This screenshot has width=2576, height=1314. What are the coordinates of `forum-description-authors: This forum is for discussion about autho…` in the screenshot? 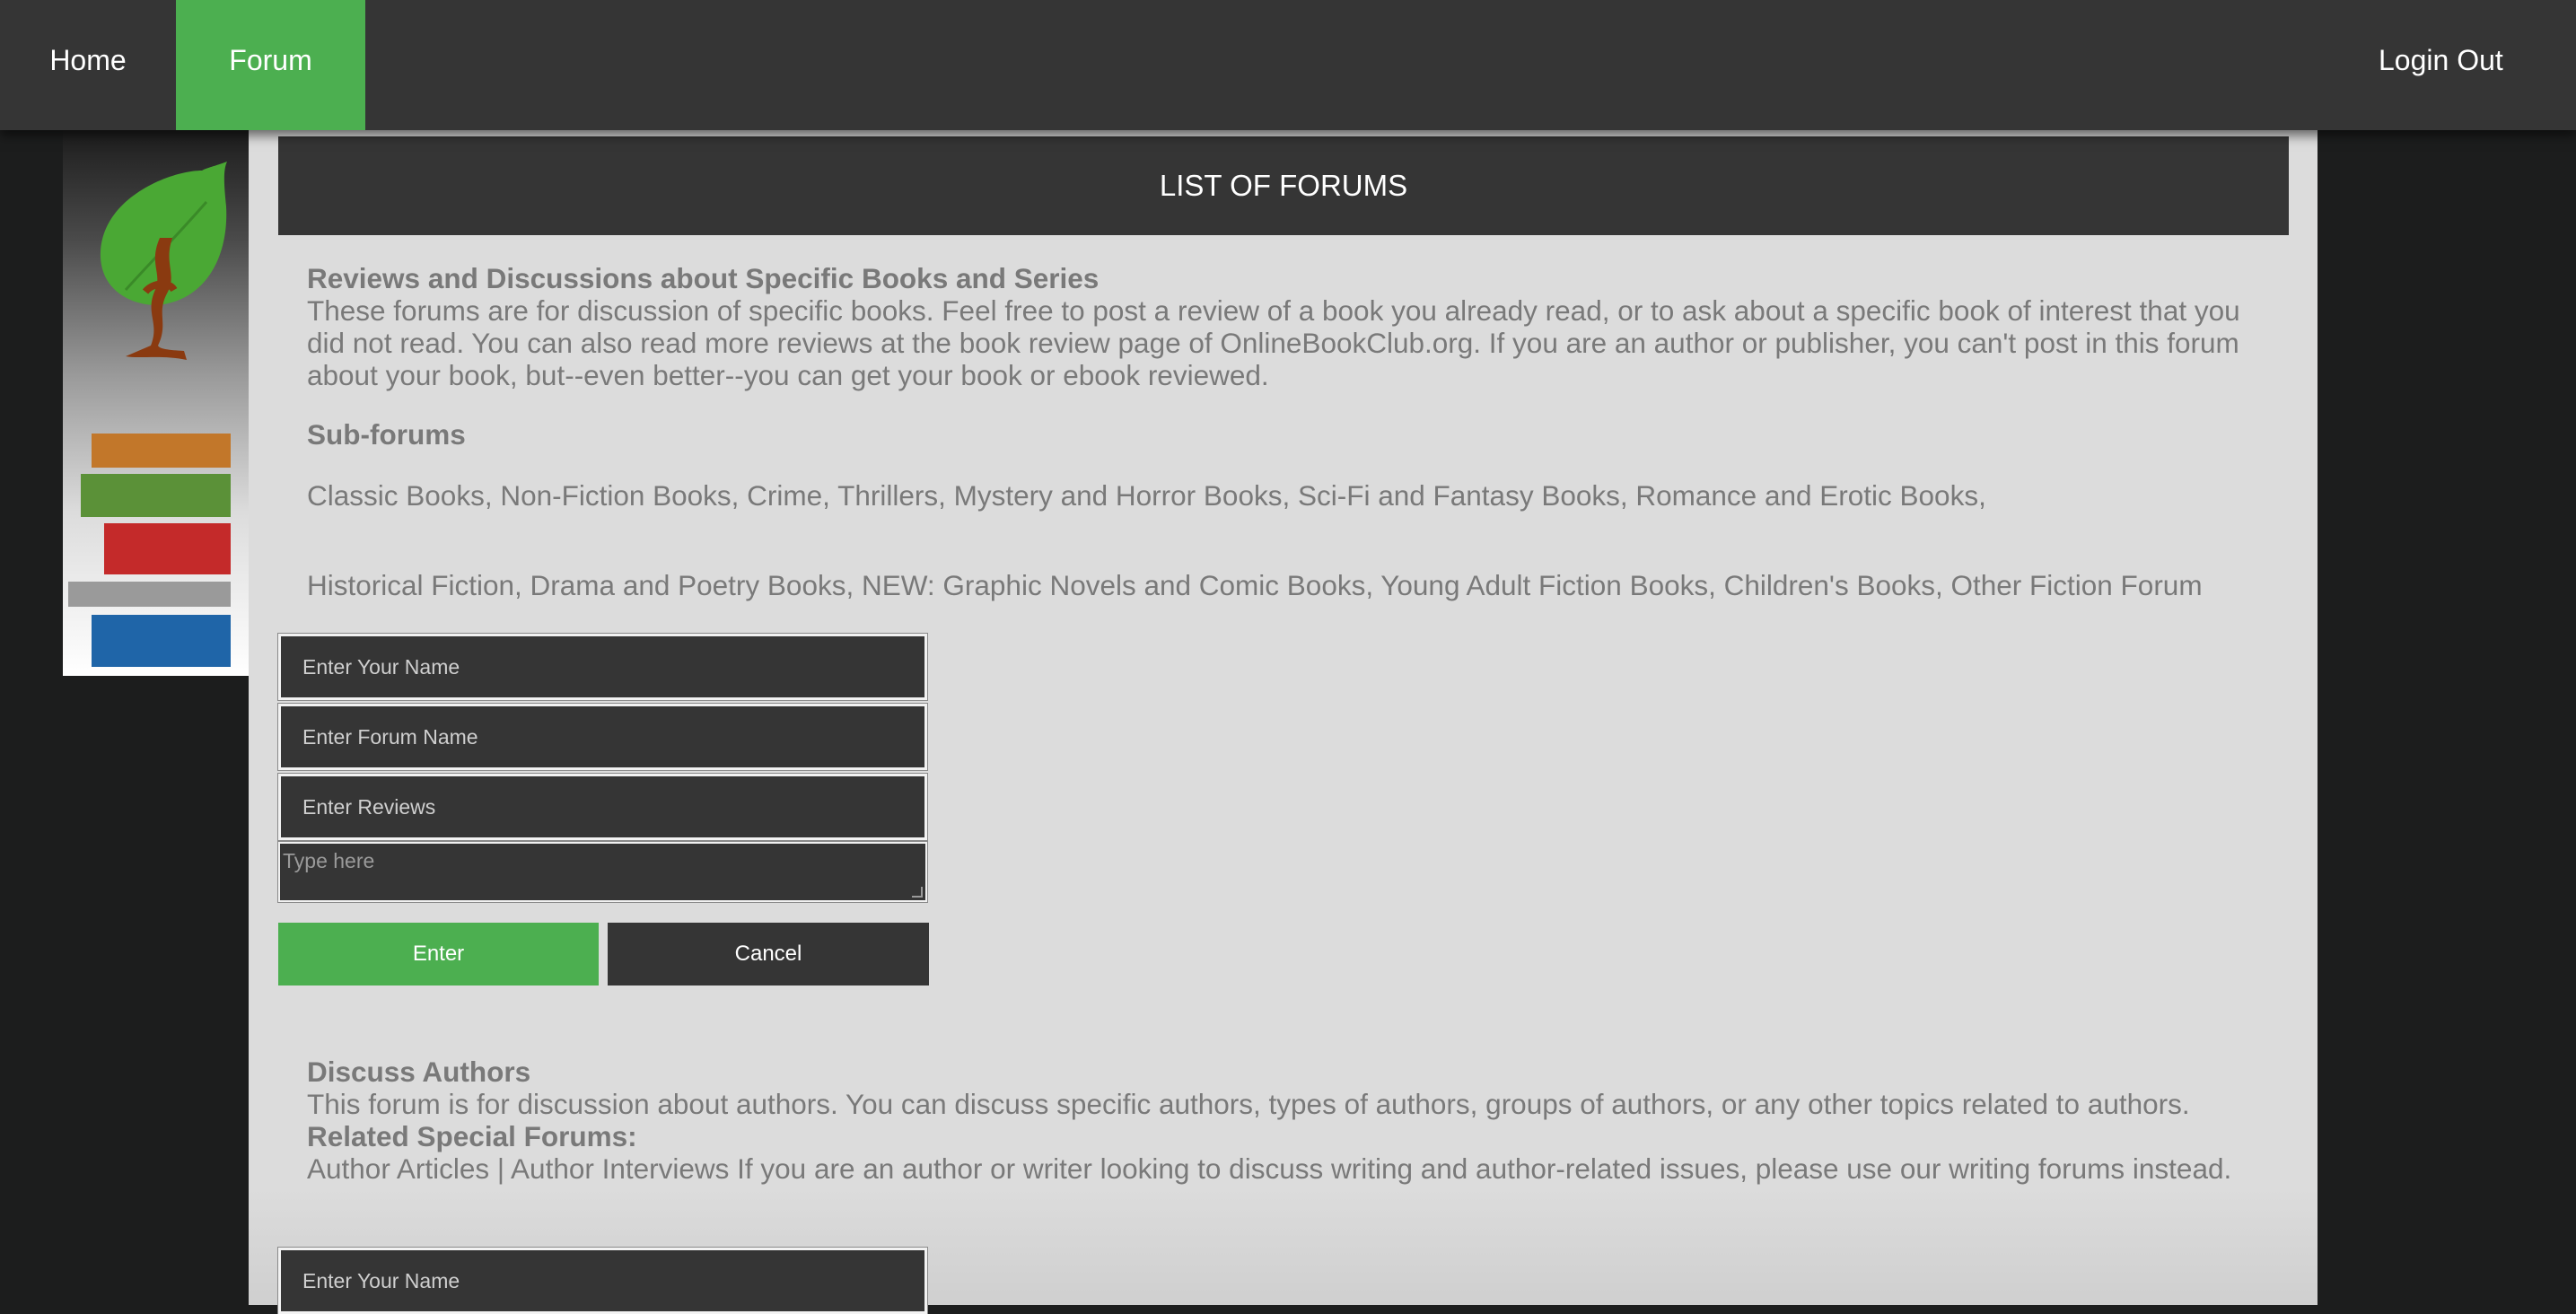 It's located at (1248, 1104).